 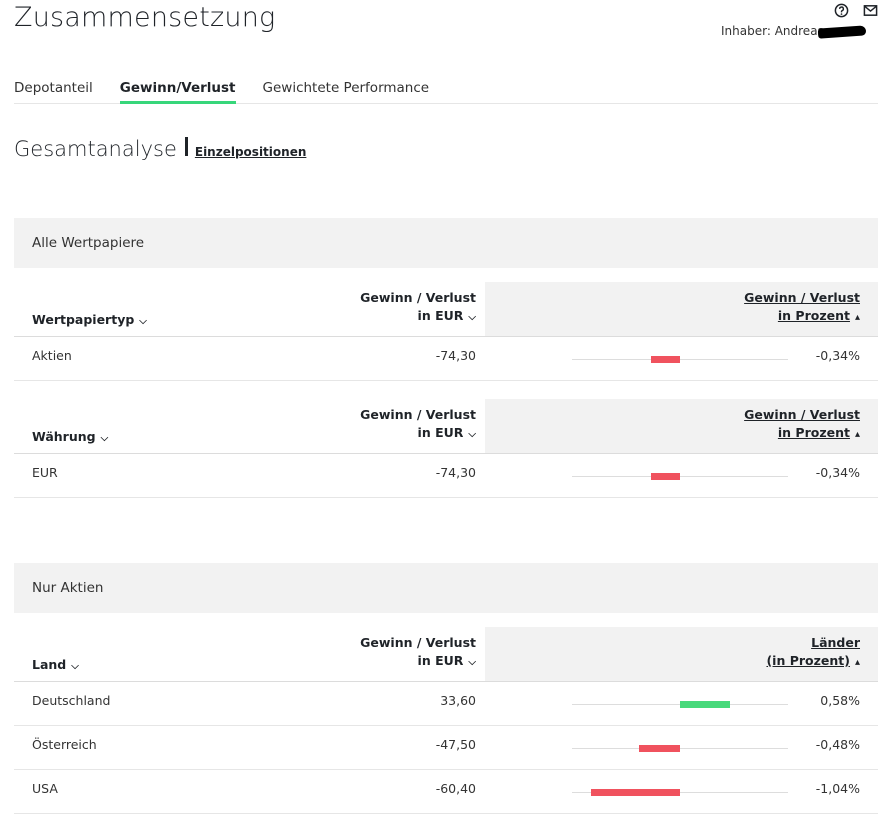 I want to click on title-divider, so click(x=186, y=146).